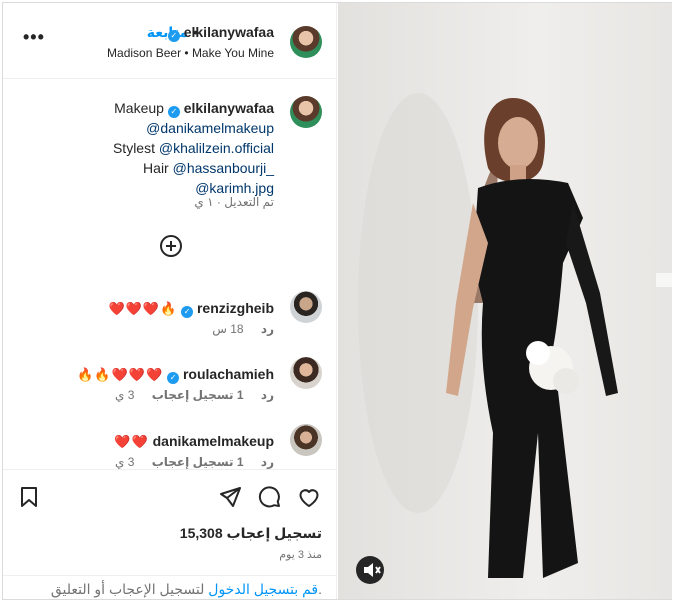 Image resolution: width=674 pixels, height=602 pixels. Describe the element at coordinates (234, 188) in the screenshot. I see `mention-link: @karimh.jpg` at that location.